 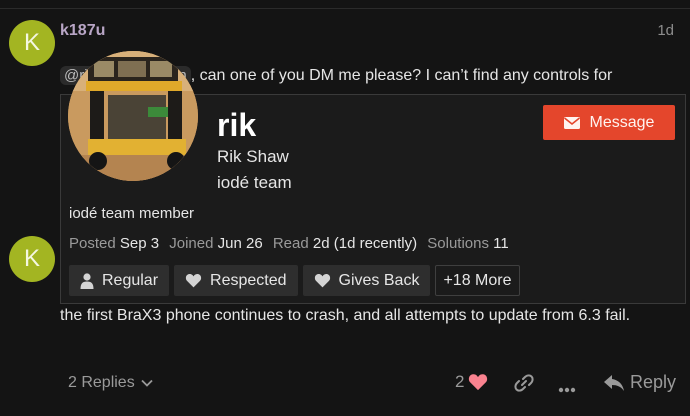 I want to click on message-button: Message, so click(x=609, y=122).